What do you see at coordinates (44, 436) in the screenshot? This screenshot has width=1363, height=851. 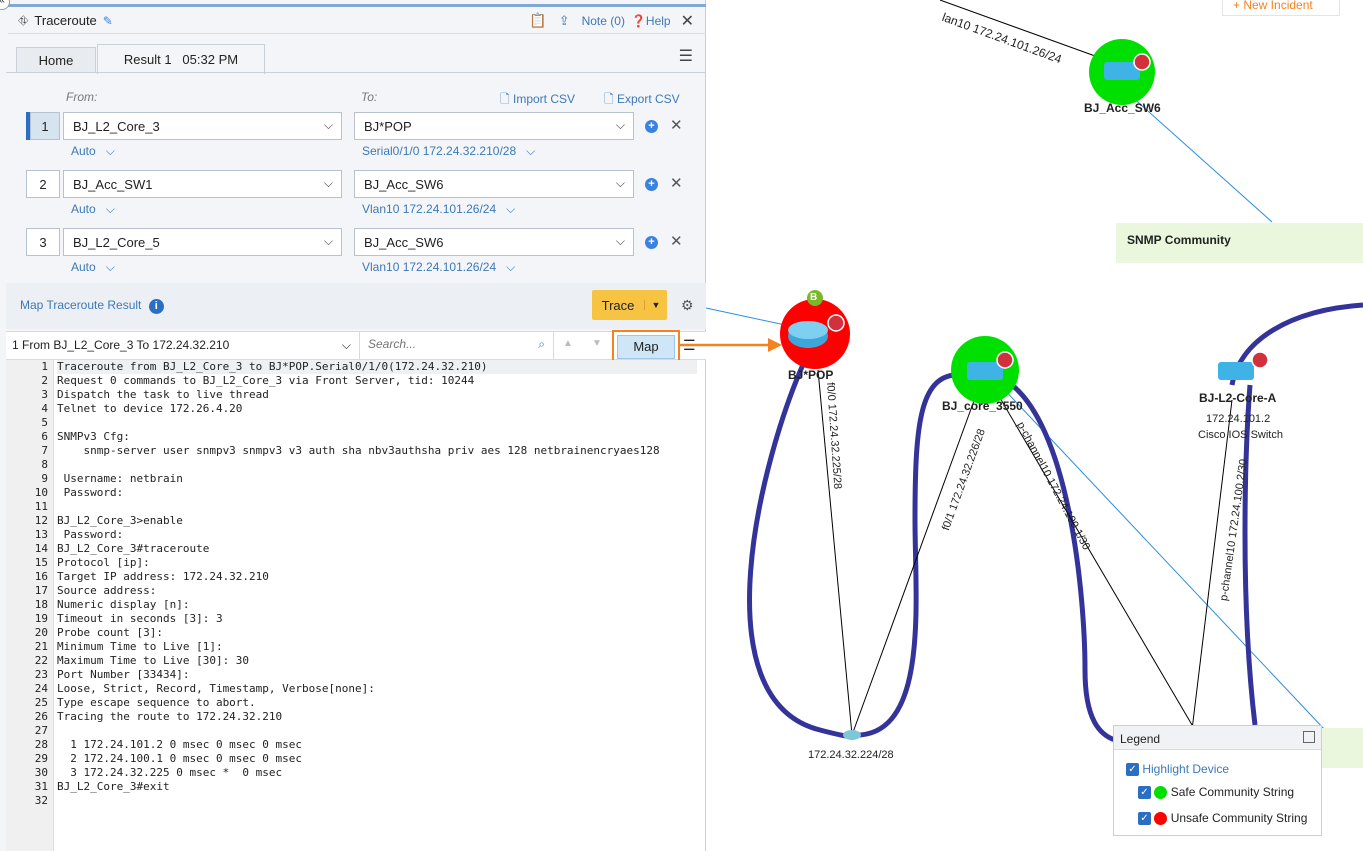 I see `line-number: 6` at bounding box center [44, 436].